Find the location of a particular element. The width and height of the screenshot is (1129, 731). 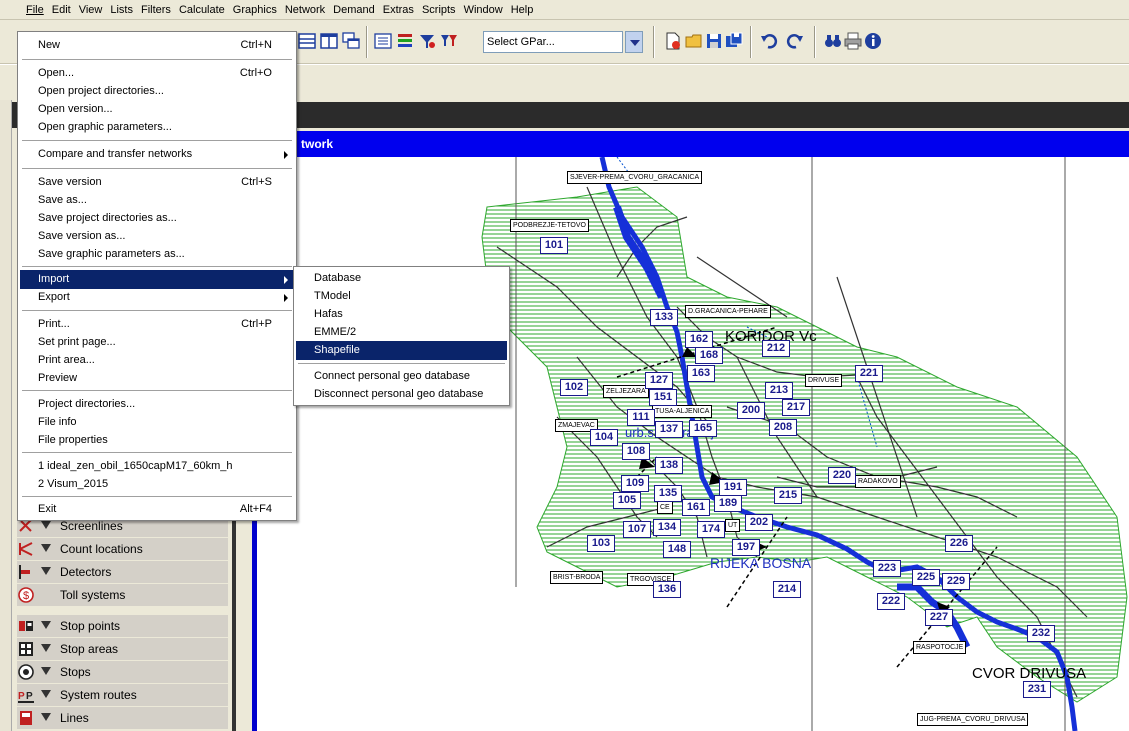

zone-box: 135 is located at coordinates (668, 493).